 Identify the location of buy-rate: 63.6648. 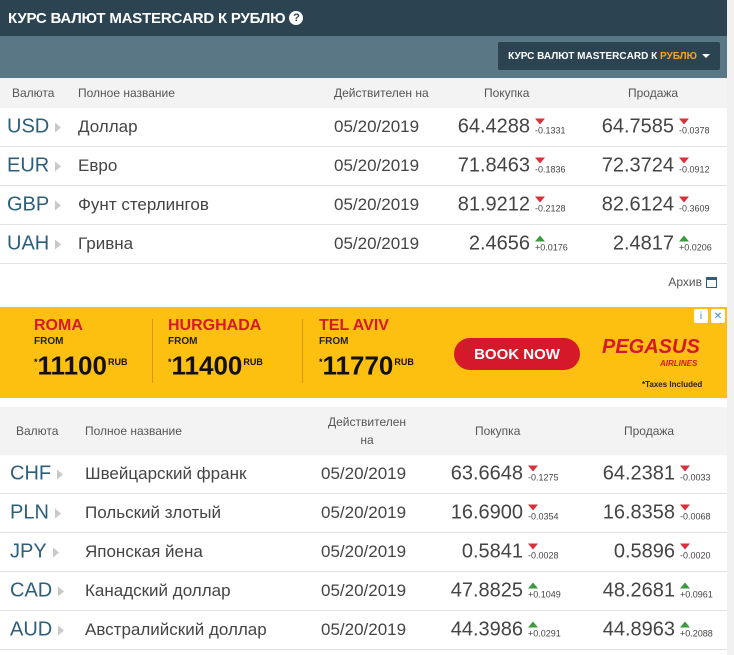
(486, 473).